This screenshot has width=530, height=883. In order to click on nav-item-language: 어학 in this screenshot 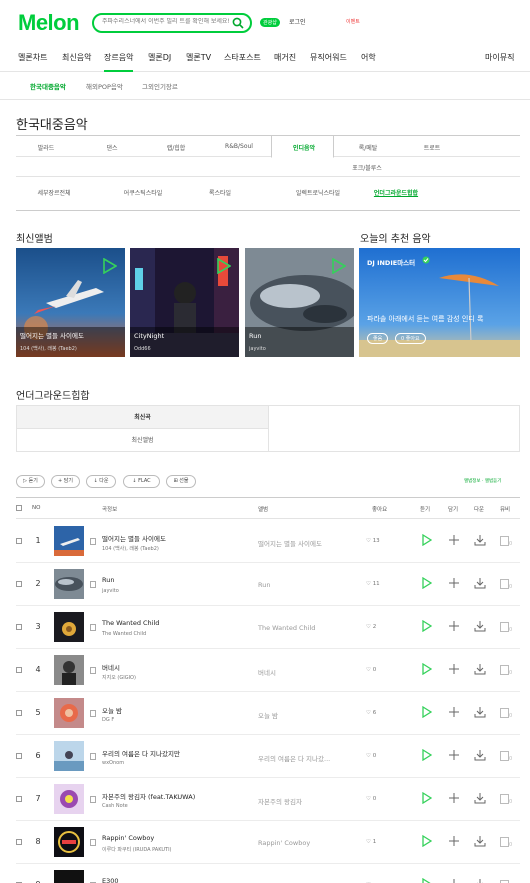, I will do `click(368, 57)`.